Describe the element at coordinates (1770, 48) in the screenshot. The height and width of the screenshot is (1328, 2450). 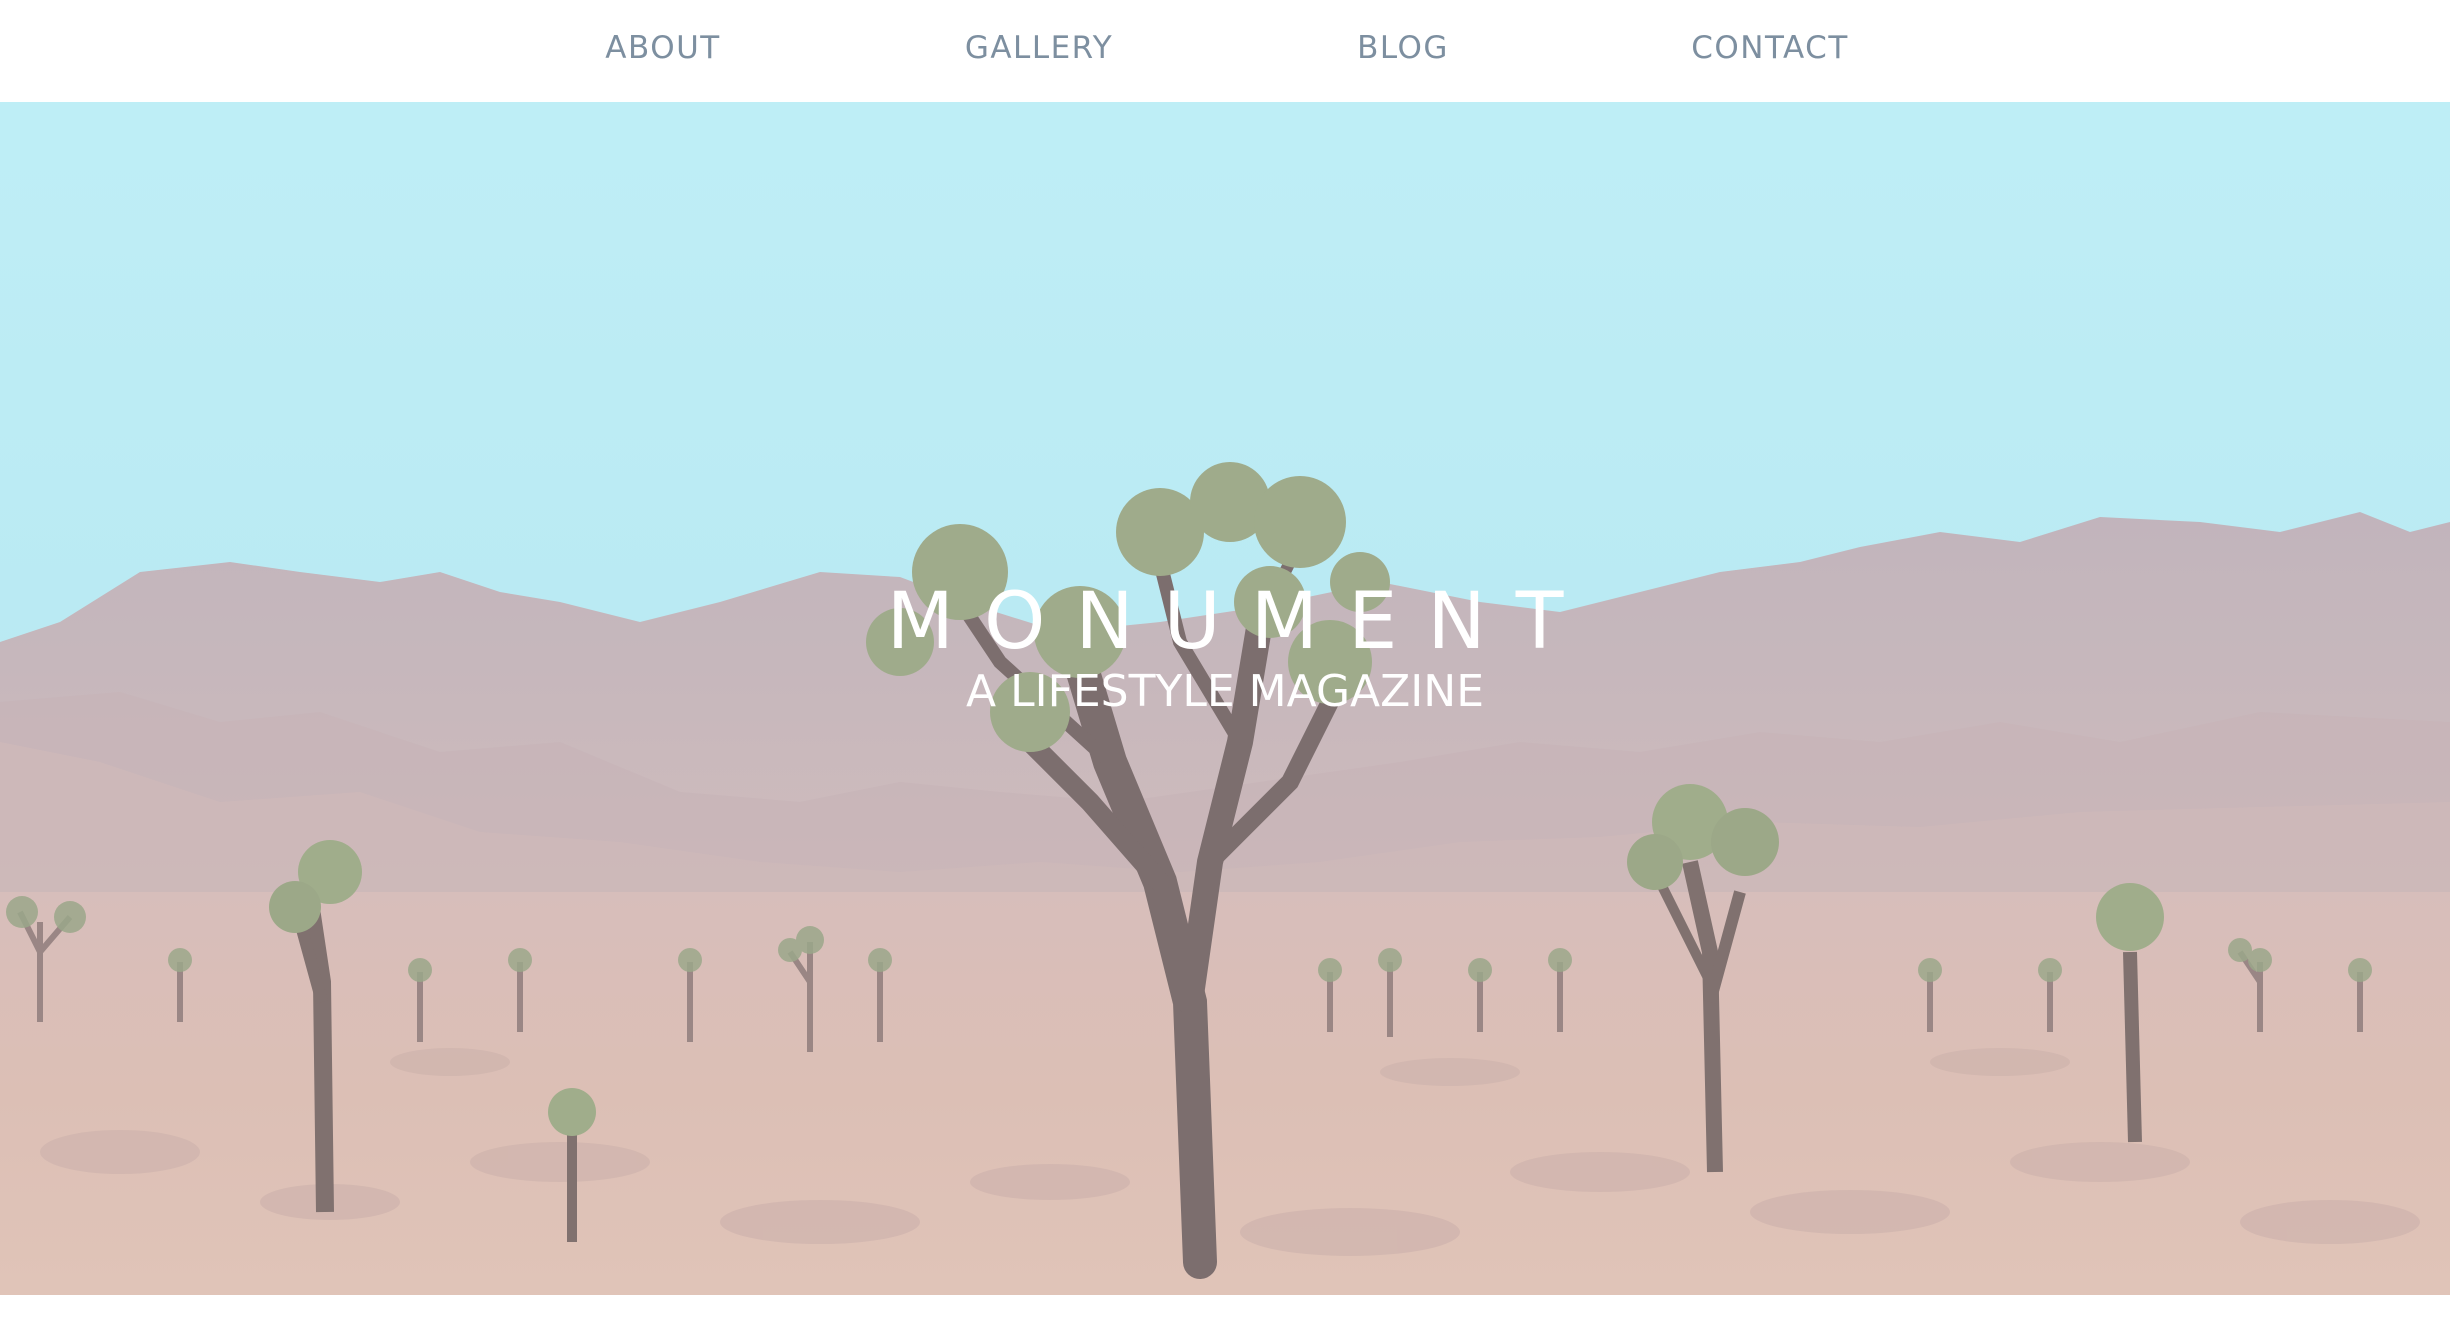
I see `nav-link-contact: CONTACT` at that location.